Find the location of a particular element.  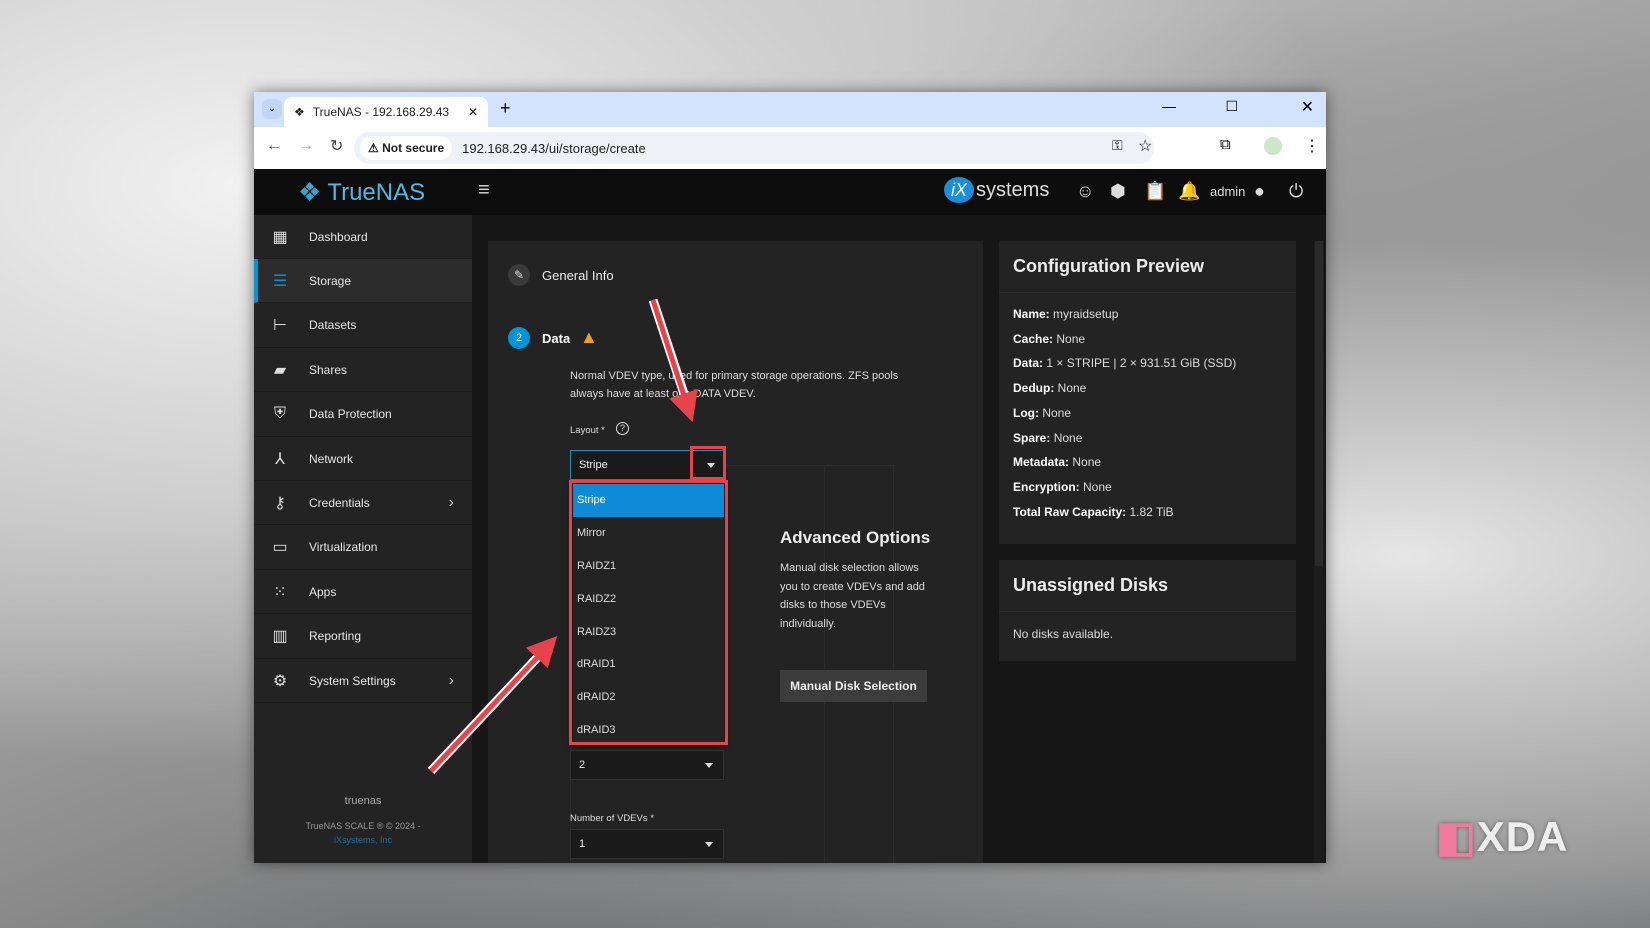

xda-watermark: ◧XDA is located at coordinates (1502, 836).